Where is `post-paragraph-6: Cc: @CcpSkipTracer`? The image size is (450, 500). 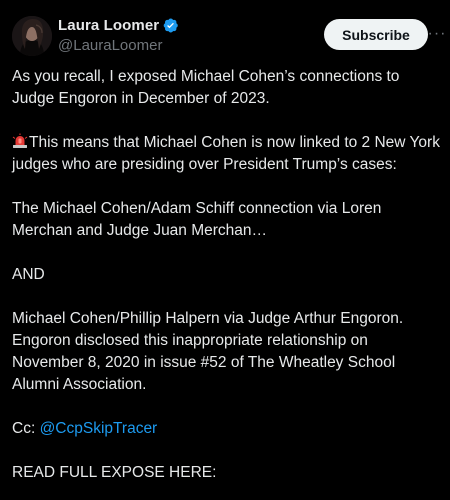
post-paragraph-6: Cc: @CcpSkipTracer is located at coordinates (227, 429).